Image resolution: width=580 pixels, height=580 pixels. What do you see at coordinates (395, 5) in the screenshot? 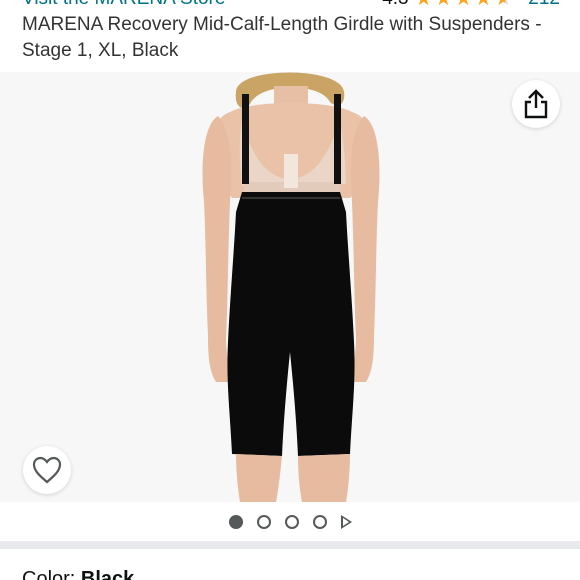
I see `rating-value: 4.3` at bounding box center [395, 5].